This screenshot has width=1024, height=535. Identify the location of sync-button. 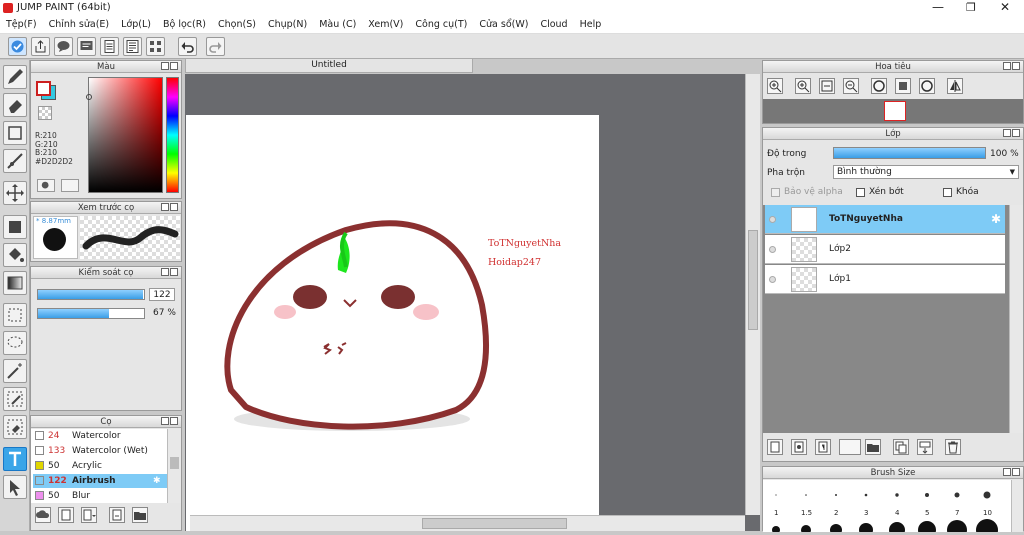
(17, 46).